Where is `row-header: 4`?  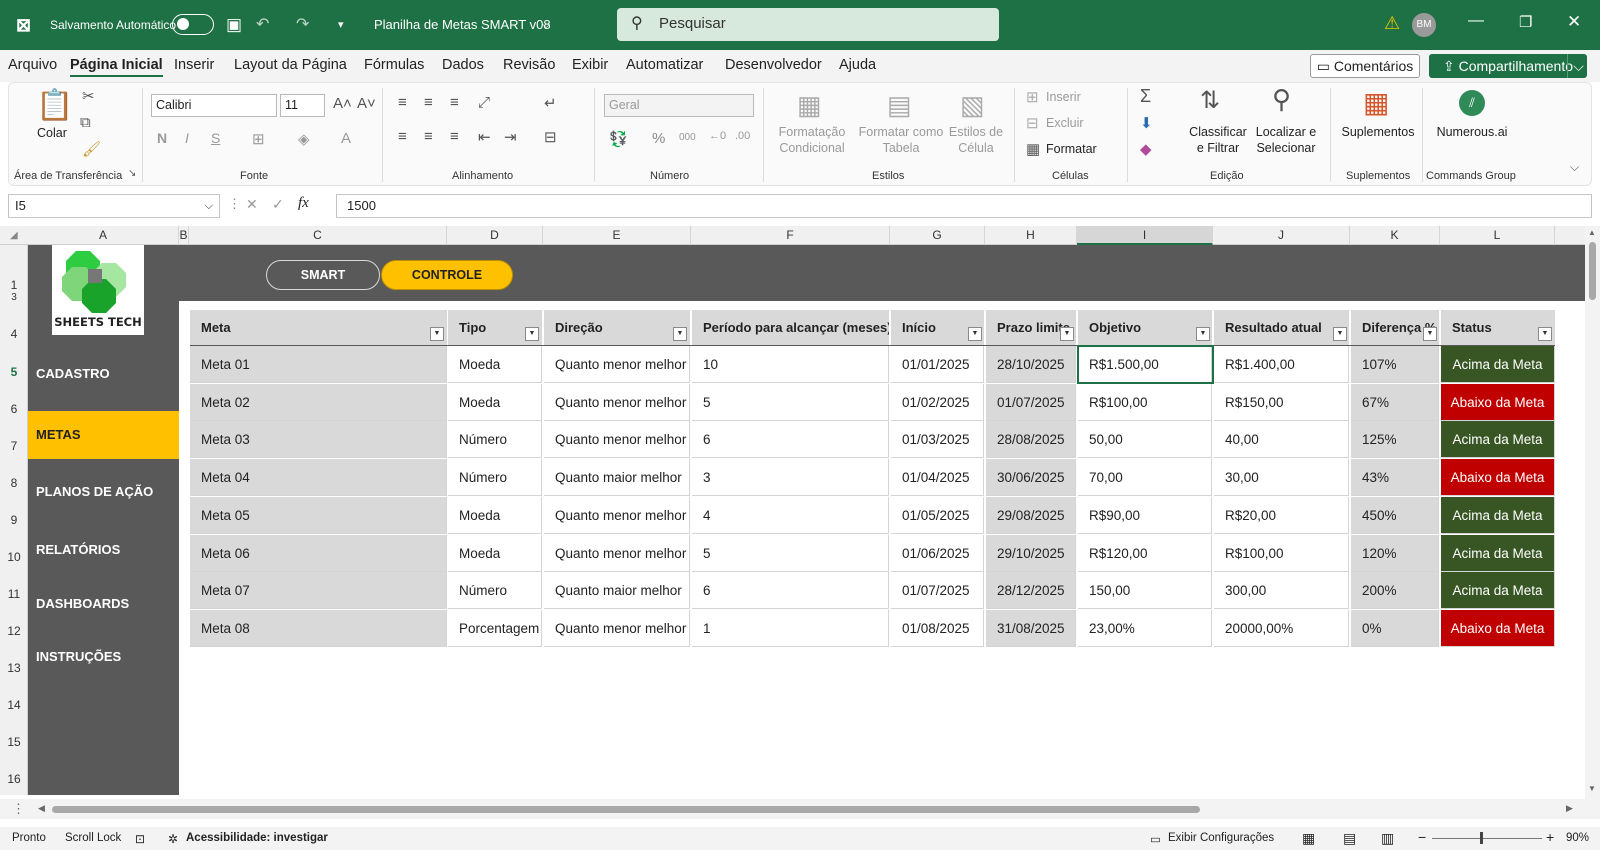
row-header: 4 is located at coordinates (14, 334).